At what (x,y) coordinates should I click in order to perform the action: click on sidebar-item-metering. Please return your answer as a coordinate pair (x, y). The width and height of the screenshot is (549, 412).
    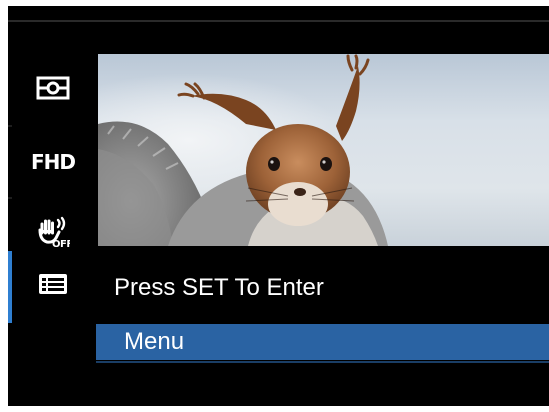
    Looking at the image, I should click on (53, 90).